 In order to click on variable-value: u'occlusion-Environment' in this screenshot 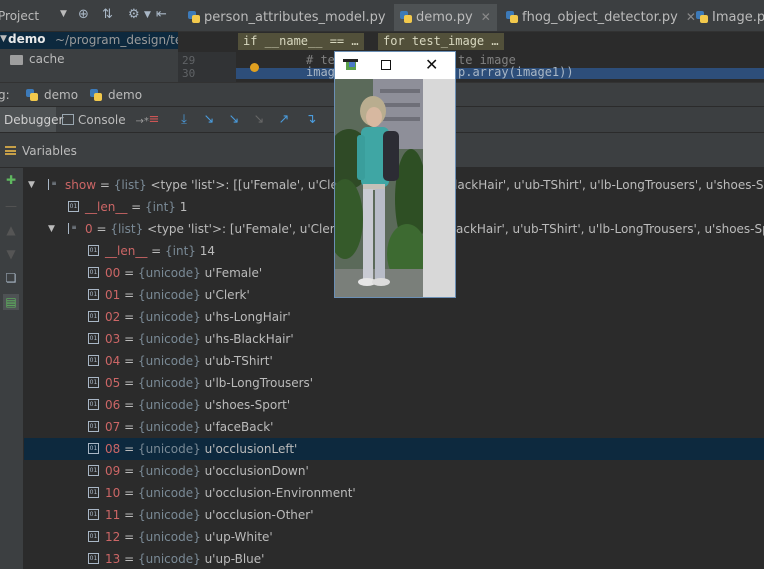, I will do `click(280, 493)`.